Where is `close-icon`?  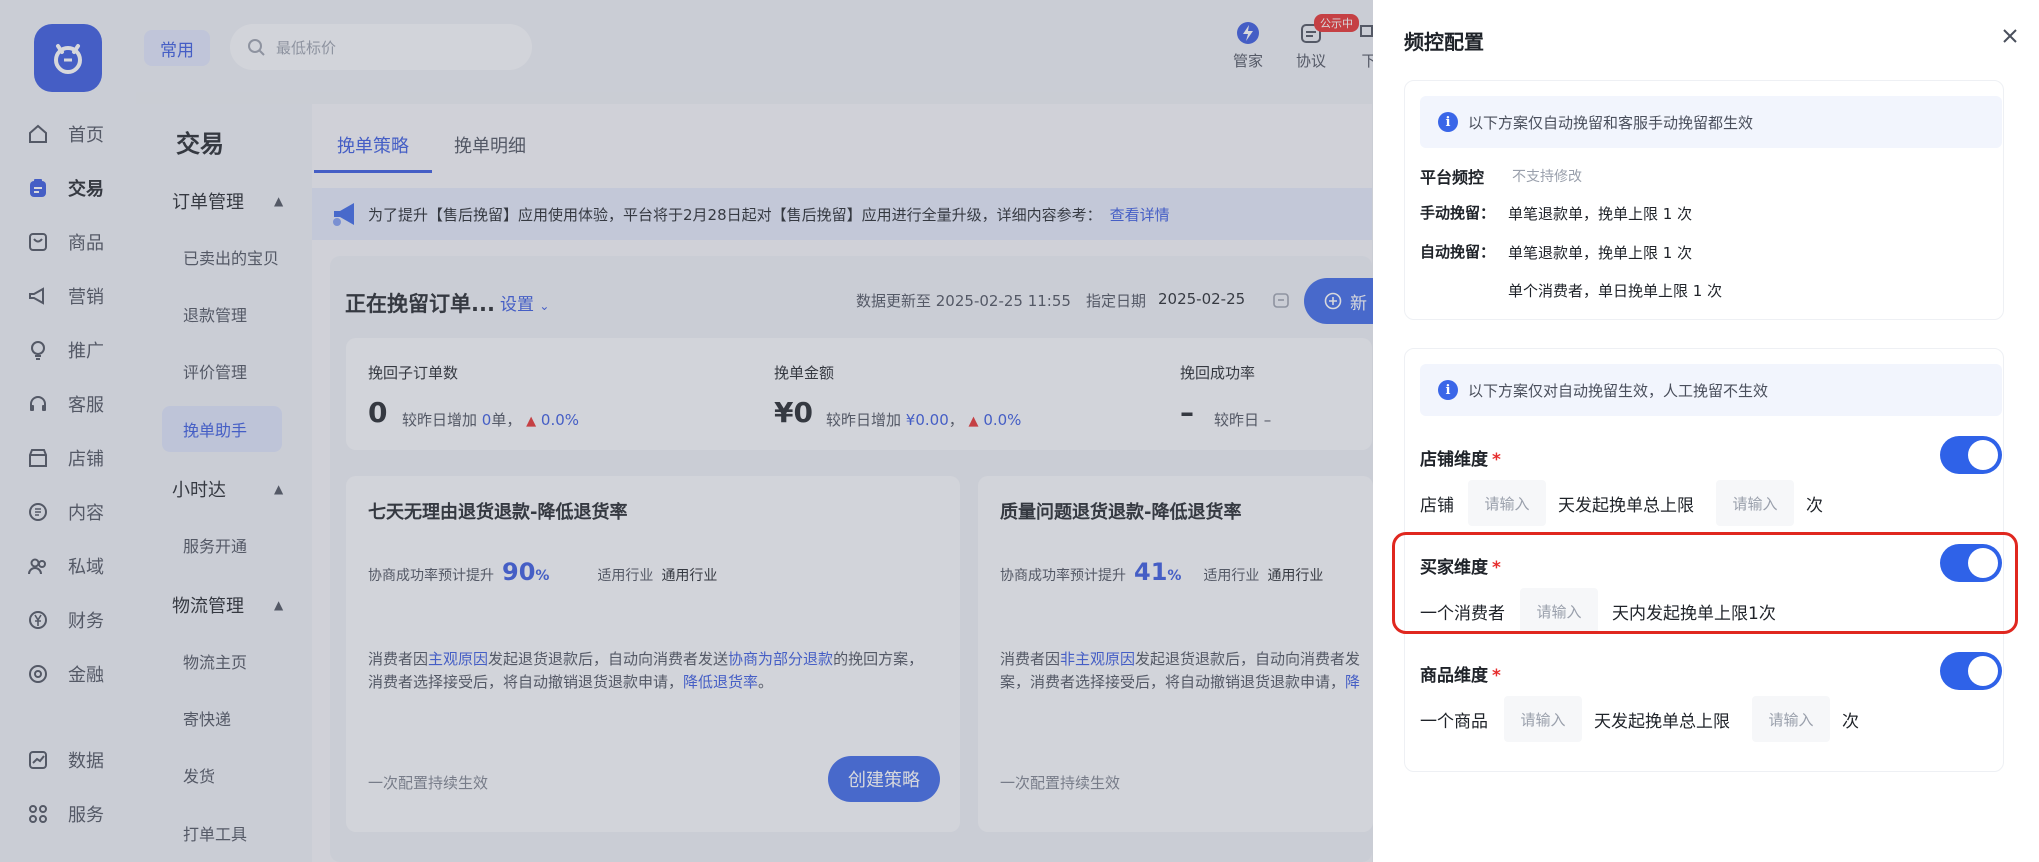 close-icon is located at coordinates (2010, 36).